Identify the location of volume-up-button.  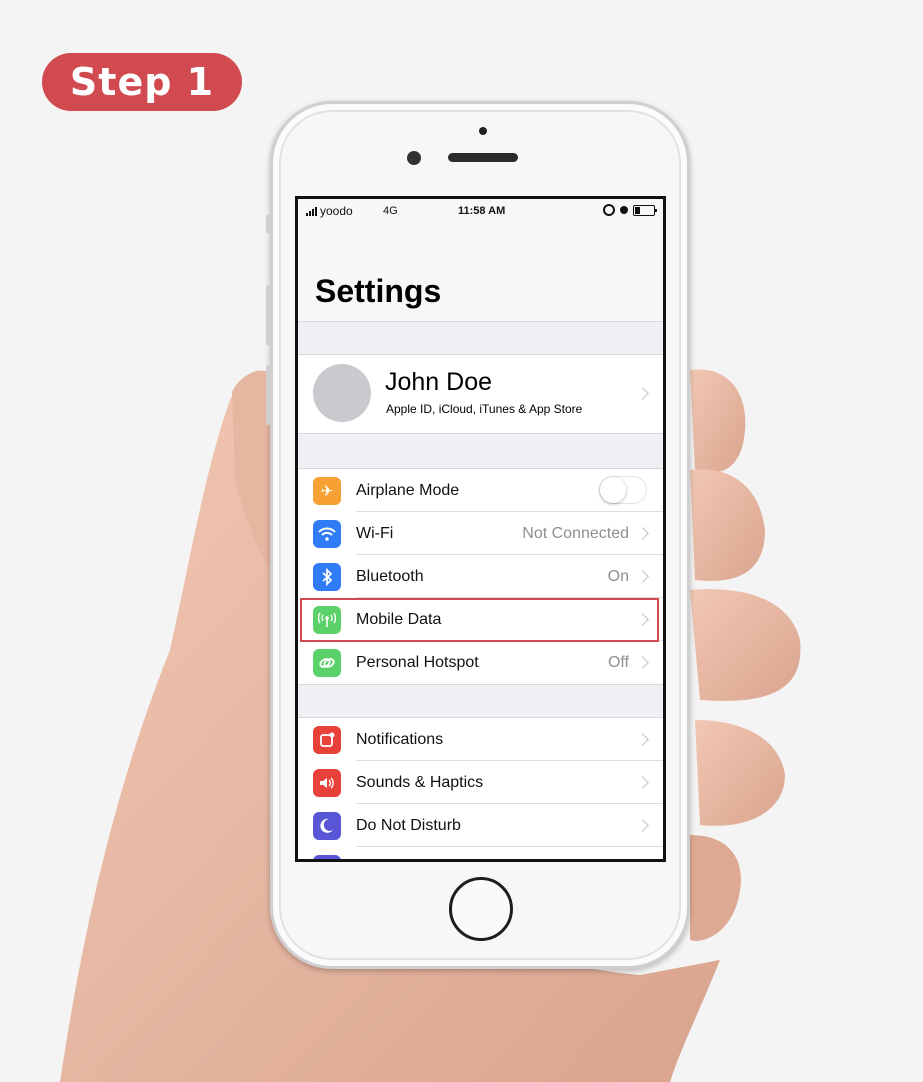
(268, 315).